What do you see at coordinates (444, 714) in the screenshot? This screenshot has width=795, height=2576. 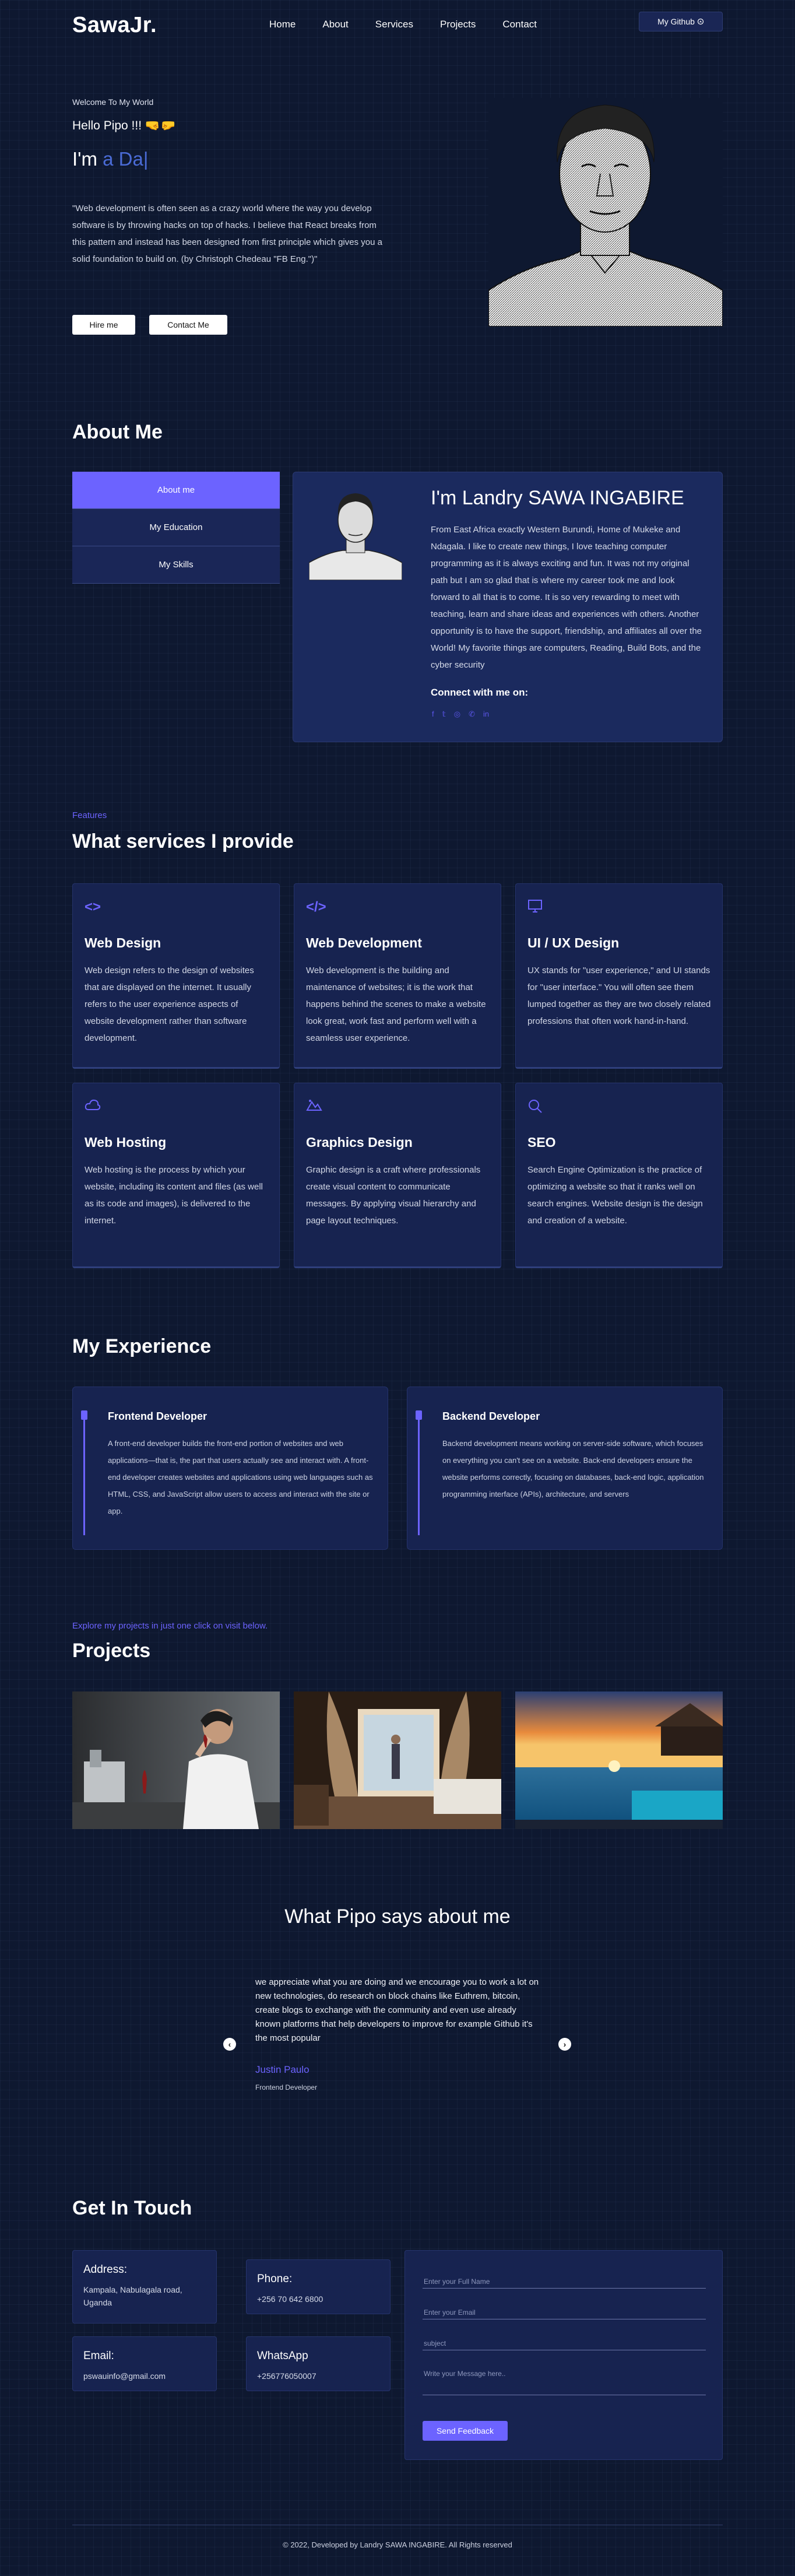 I see `twitter-icon: 𝕥` at bounding box center [444, 714].